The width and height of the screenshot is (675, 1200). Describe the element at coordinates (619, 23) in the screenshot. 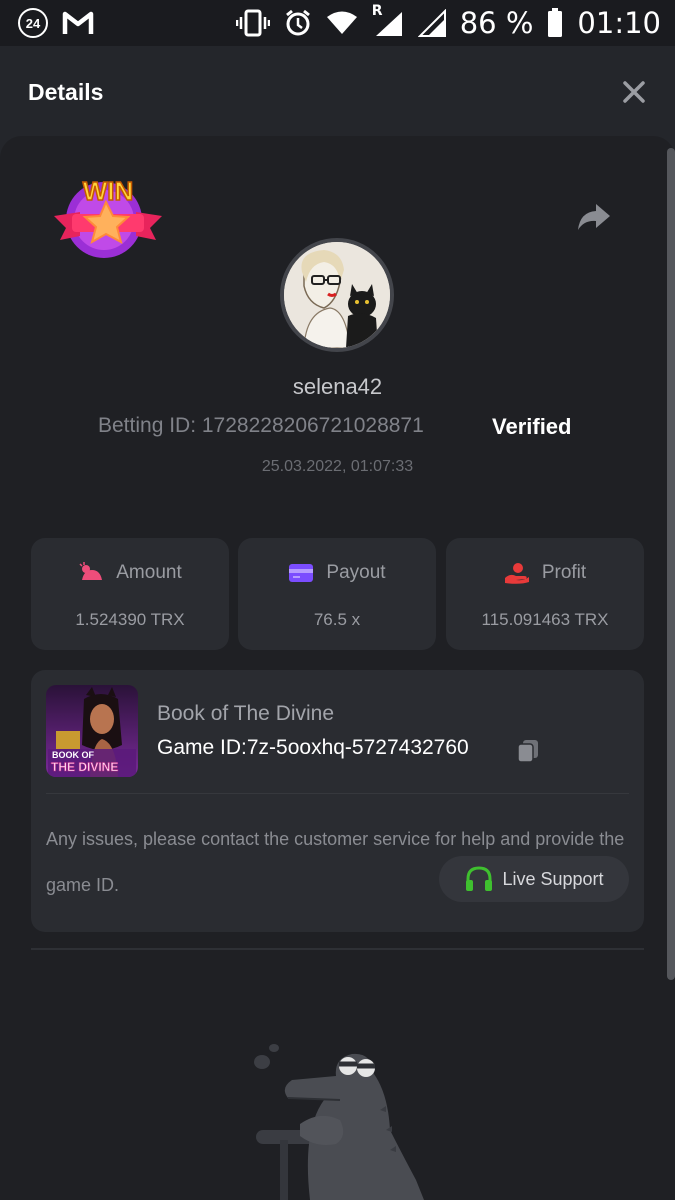

I see `clock-time: 01:10` at that location.